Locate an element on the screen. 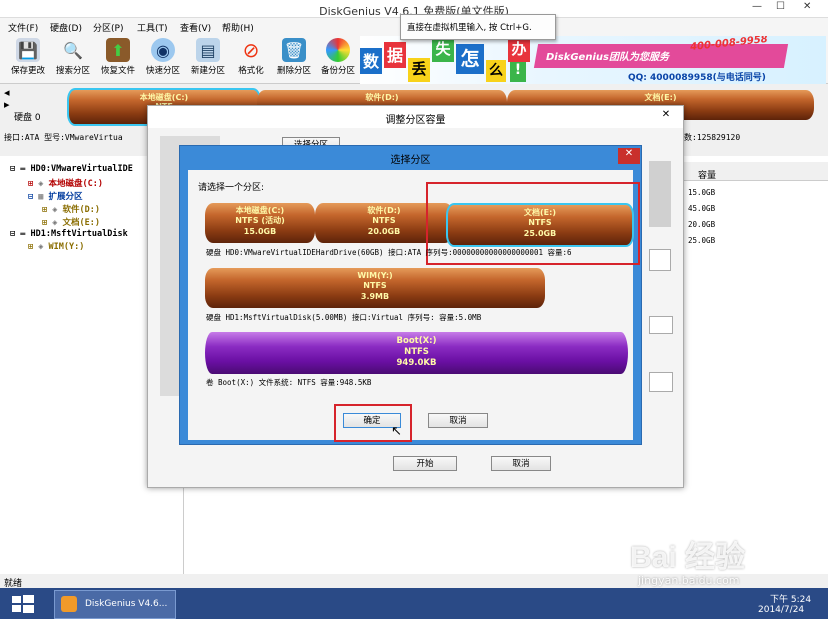  volume-info: 卷 Boot(X:) 文件系统: NTFS 容量:948.5KB is located at coordinates (289, 382).